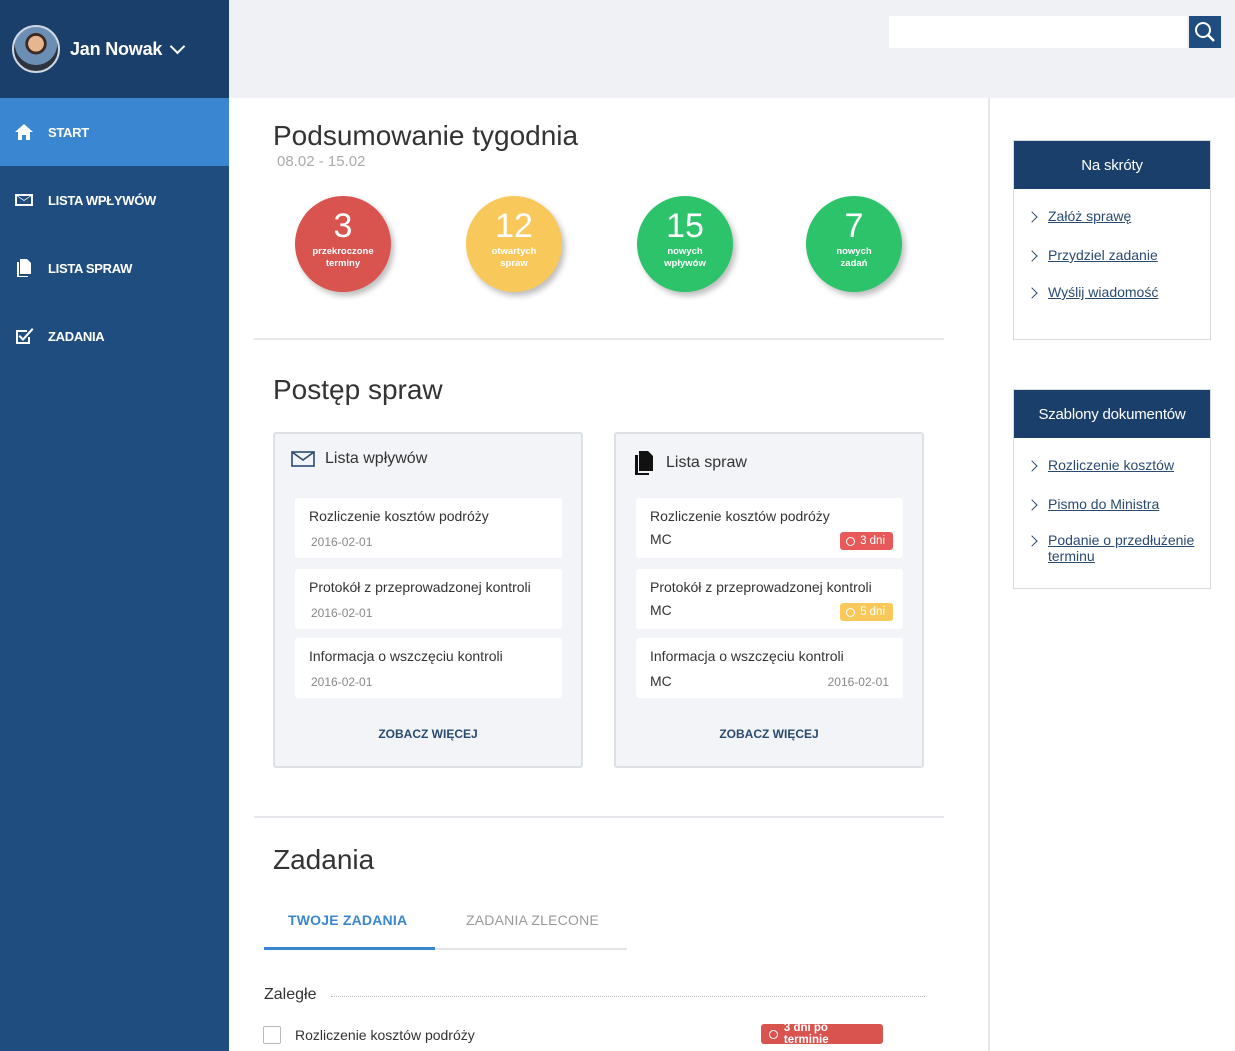 This screenshot has width=1235, height=1051. Describe the element at coordinates (685, 263) in the screenshot. I see `stat-label: wpływów` at that location.